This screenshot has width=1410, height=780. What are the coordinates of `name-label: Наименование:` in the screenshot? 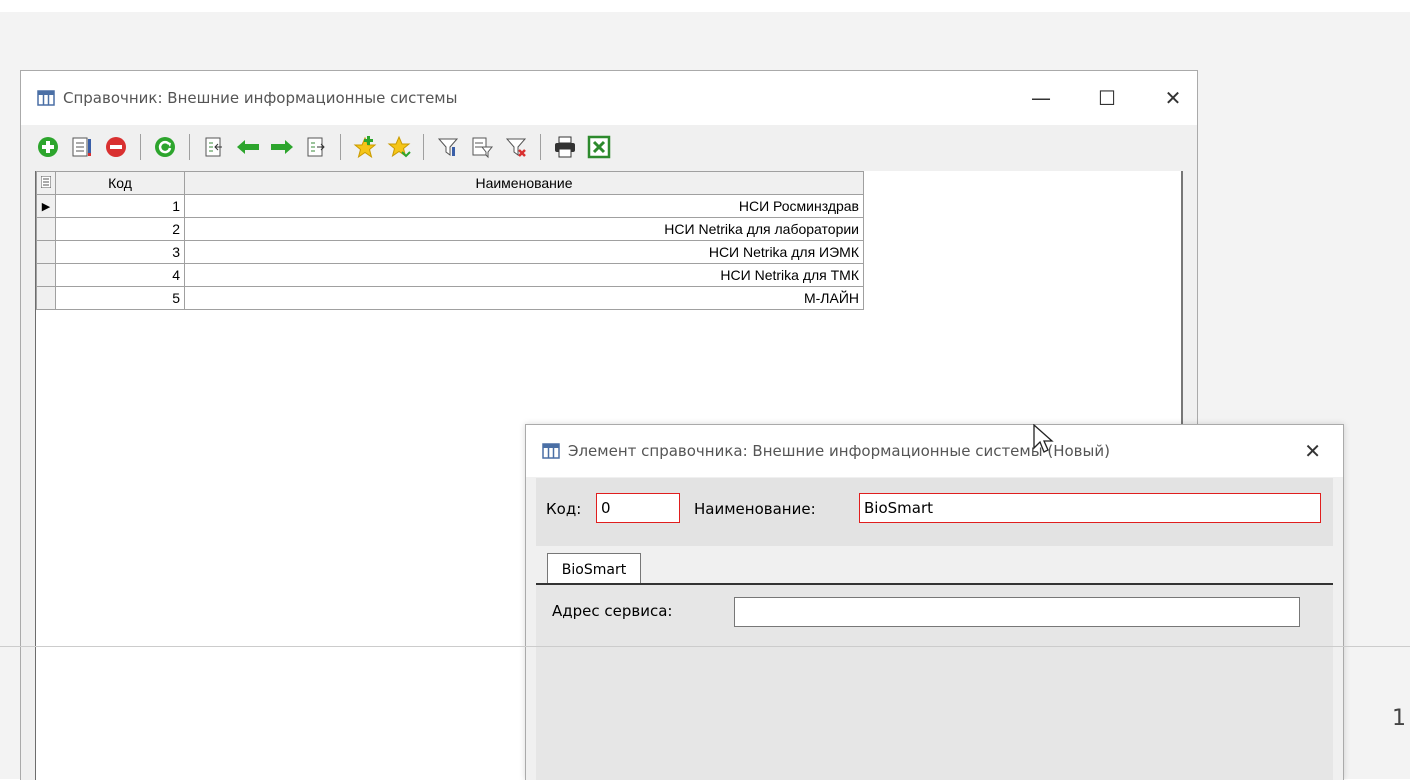 It's located at (755, 509).